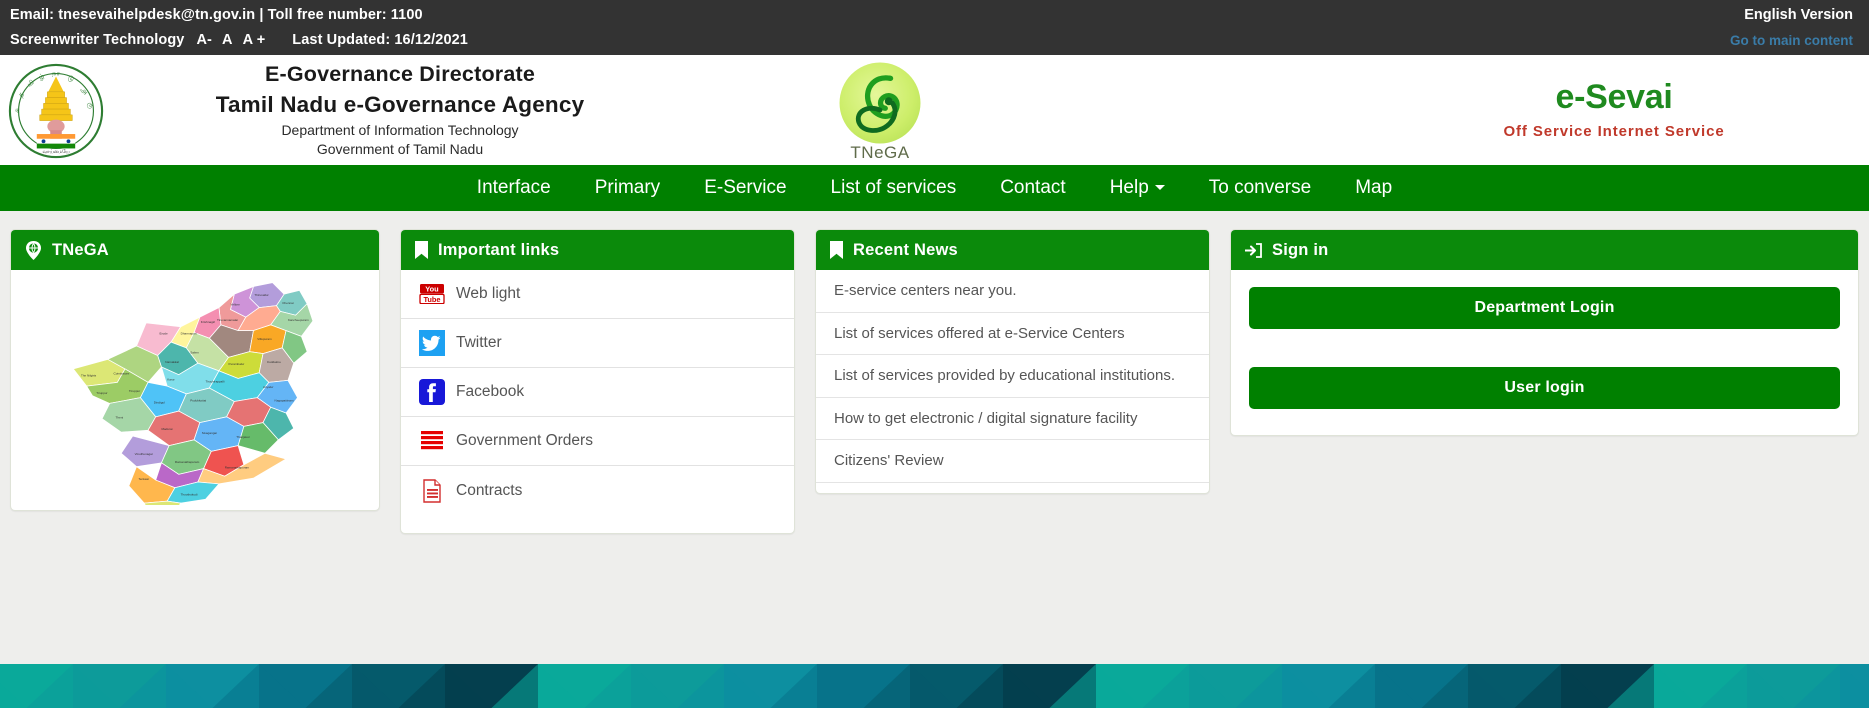 This screenshot has height=708, width=1869. Describe the element at coordinates (597, 294) in the screenshot. I see `list-item: You Tube Web light` at that location.